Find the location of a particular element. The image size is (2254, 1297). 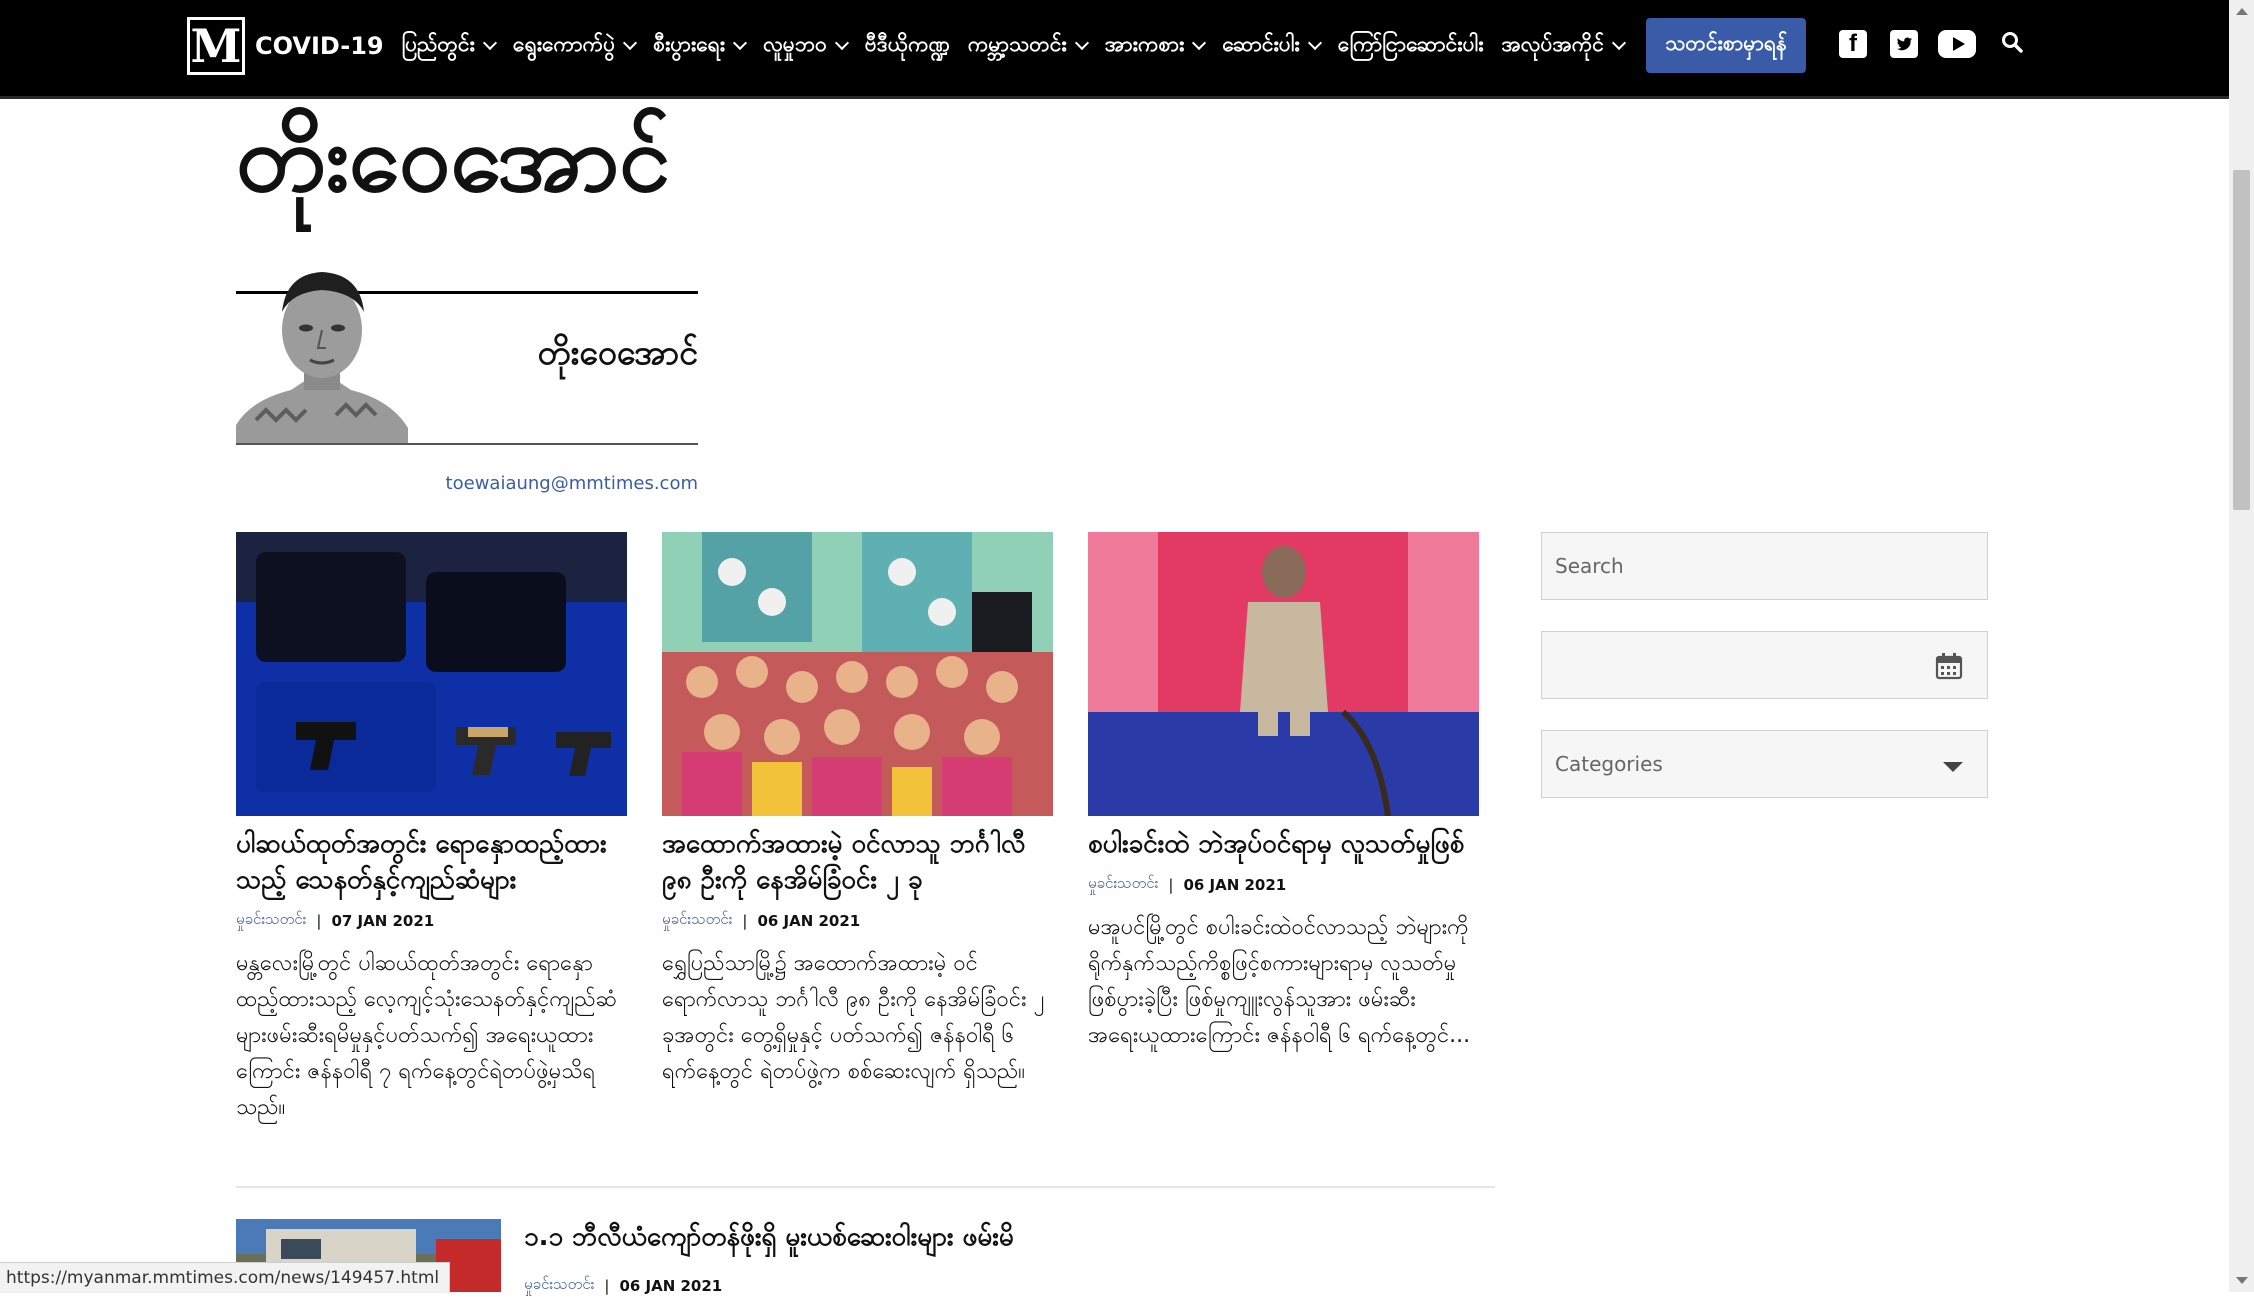

site-logo: M is located at coordinates (216, 46).